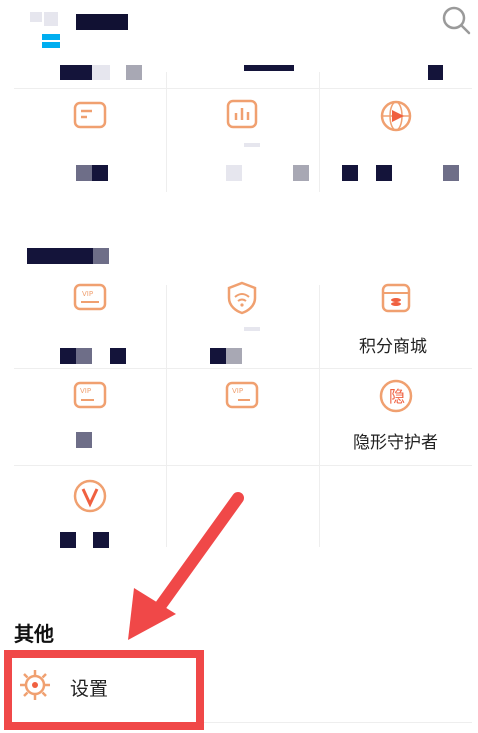 This screenshot has width=478, height=733. What do you see at coordinates (393, 344) in the screenshot?
I see `points-mall-label: 积分商城` at bounding box center [393, 344].